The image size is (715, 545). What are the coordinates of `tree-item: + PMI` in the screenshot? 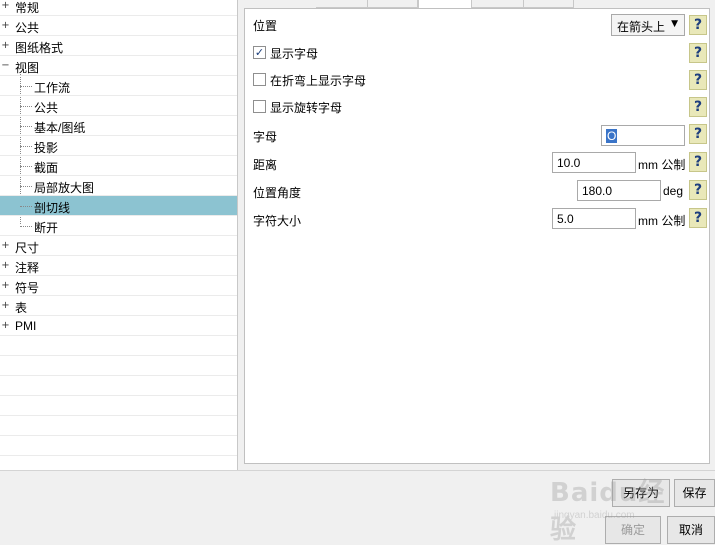 It's located at (118, 326).